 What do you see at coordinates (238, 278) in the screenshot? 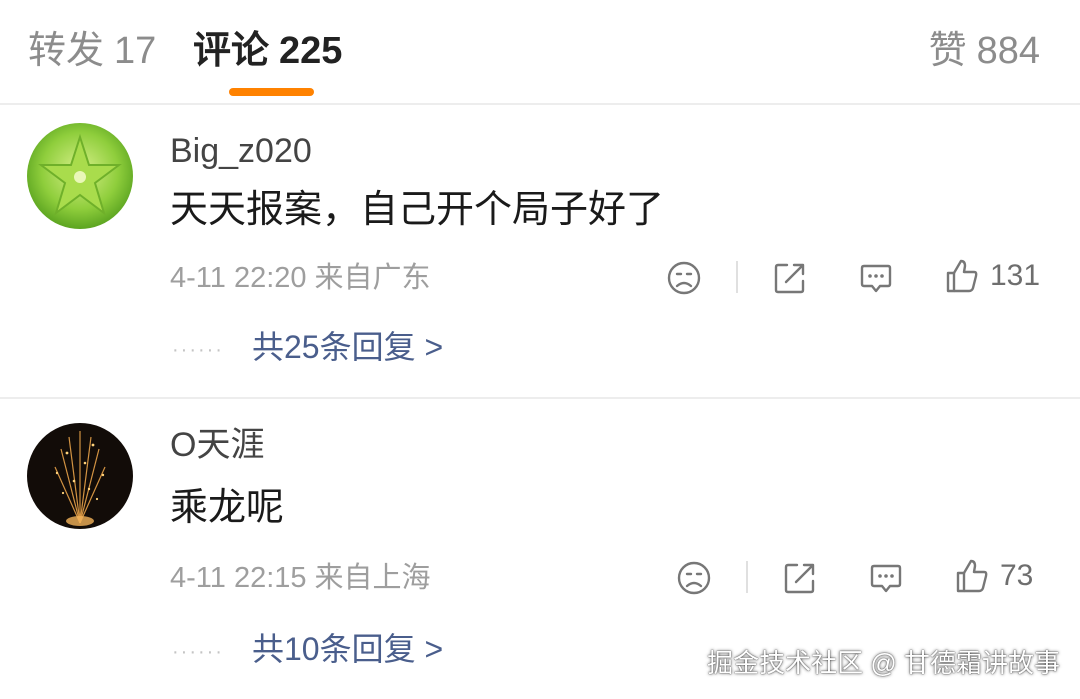
I see `comment-time: 4-11 22:20` at bounding box center [238, 278].